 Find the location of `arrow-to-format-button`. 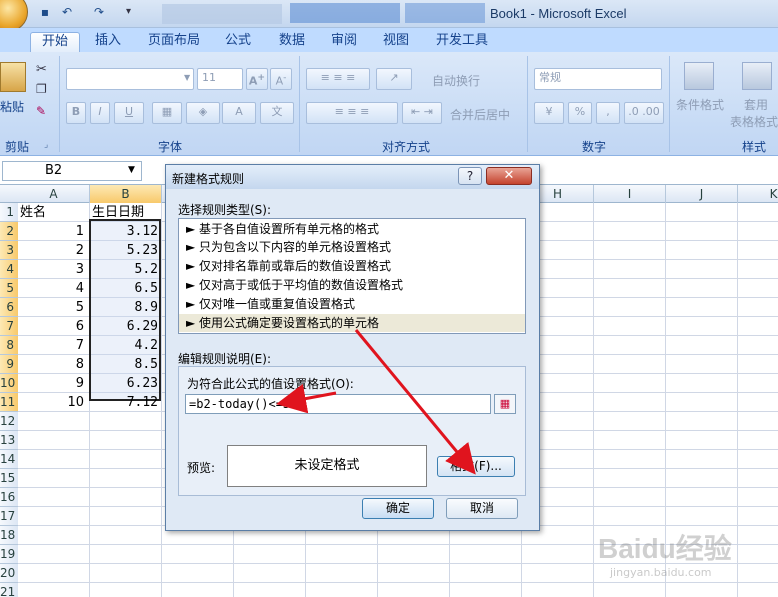

arrow-to-format-button is located at coordinates (415, 402).